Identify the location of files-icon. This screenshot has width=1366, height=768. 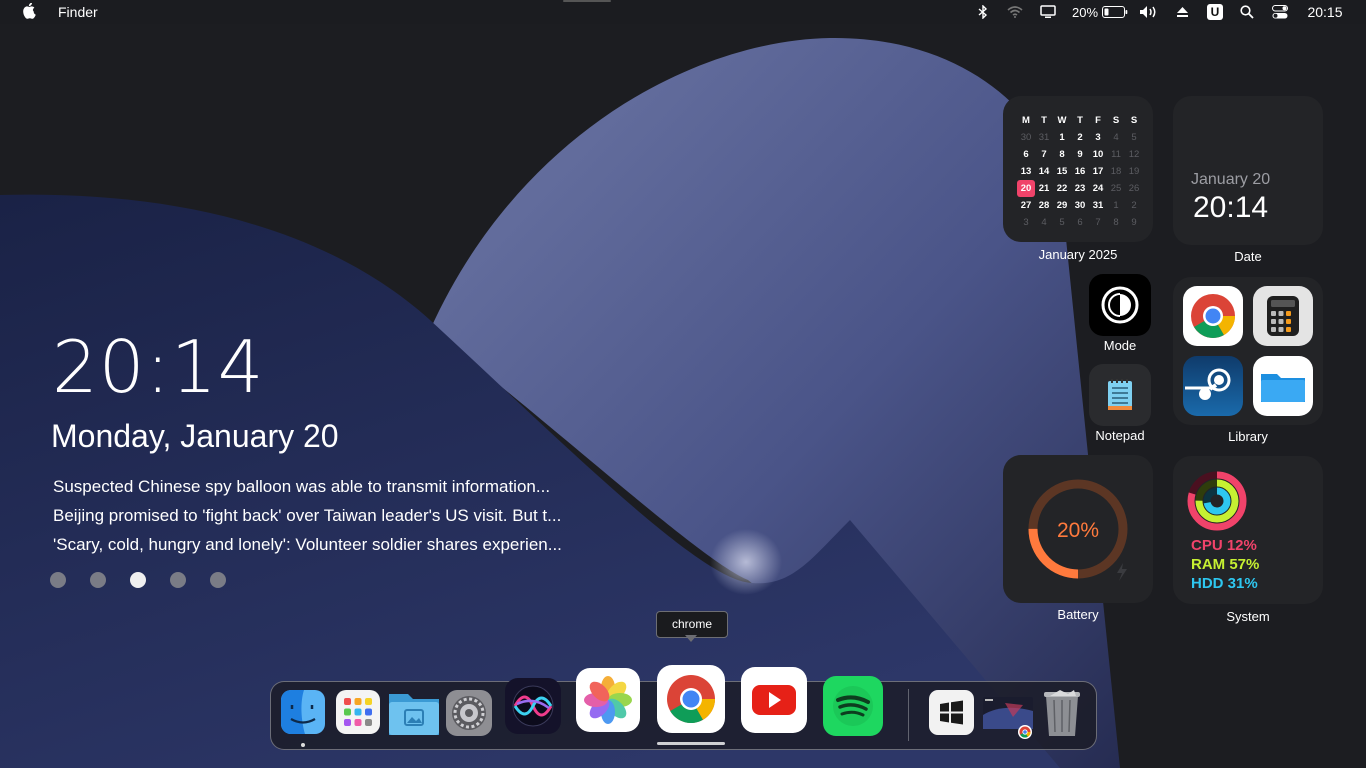
(414, 714).